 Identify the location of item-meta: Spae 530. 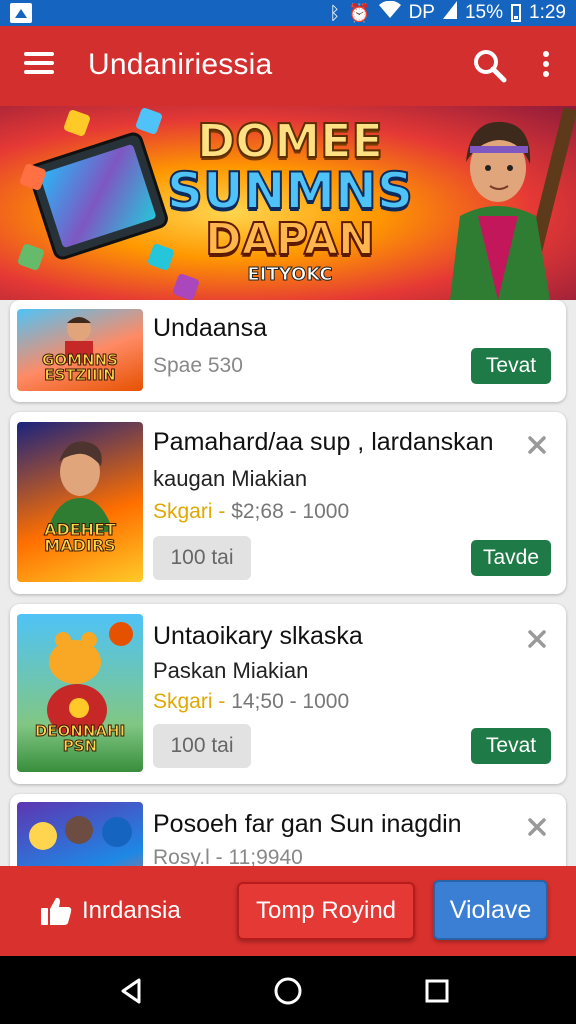
(198, 365).